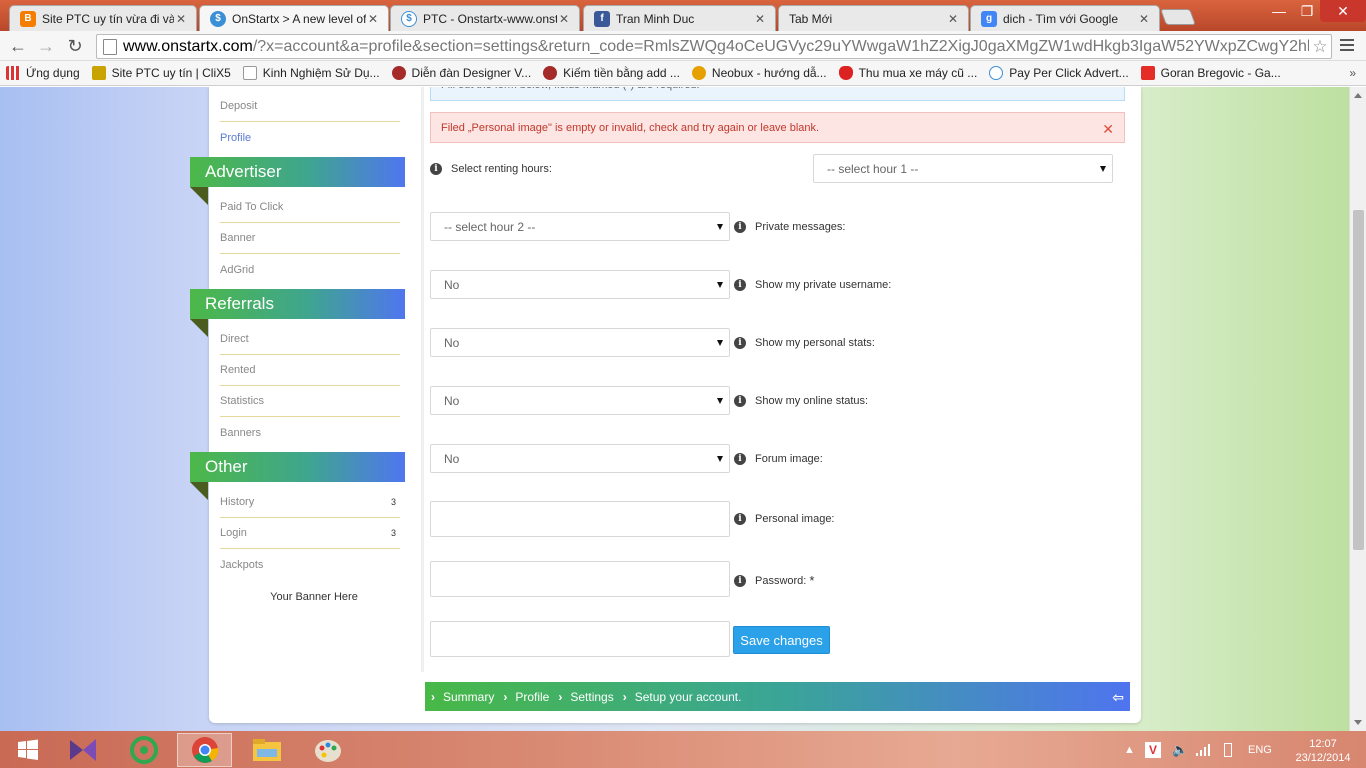 The image size is (1366, 768). Describe the element at coordinates (27, 750) in the screenshot. I see `start-button` at that location.